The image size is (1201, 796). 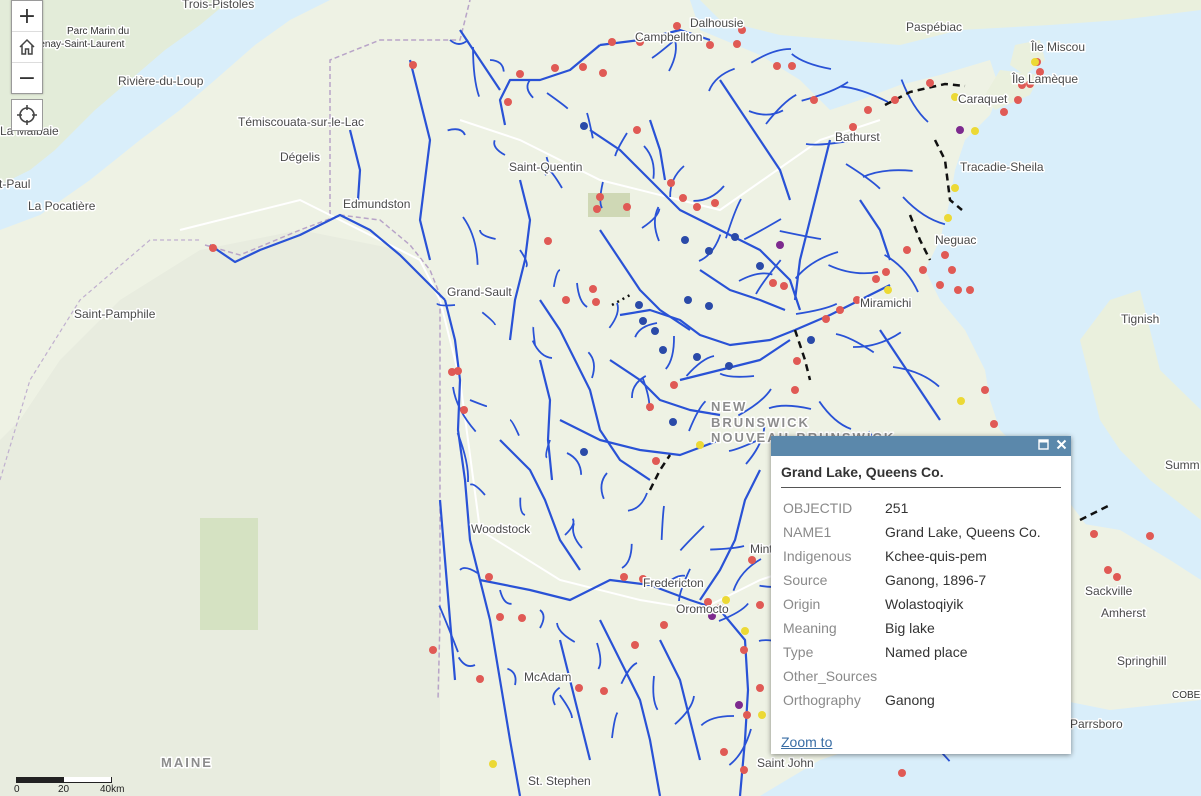 I want to click on zoom-in-button: +, so click(x=27, y=16).